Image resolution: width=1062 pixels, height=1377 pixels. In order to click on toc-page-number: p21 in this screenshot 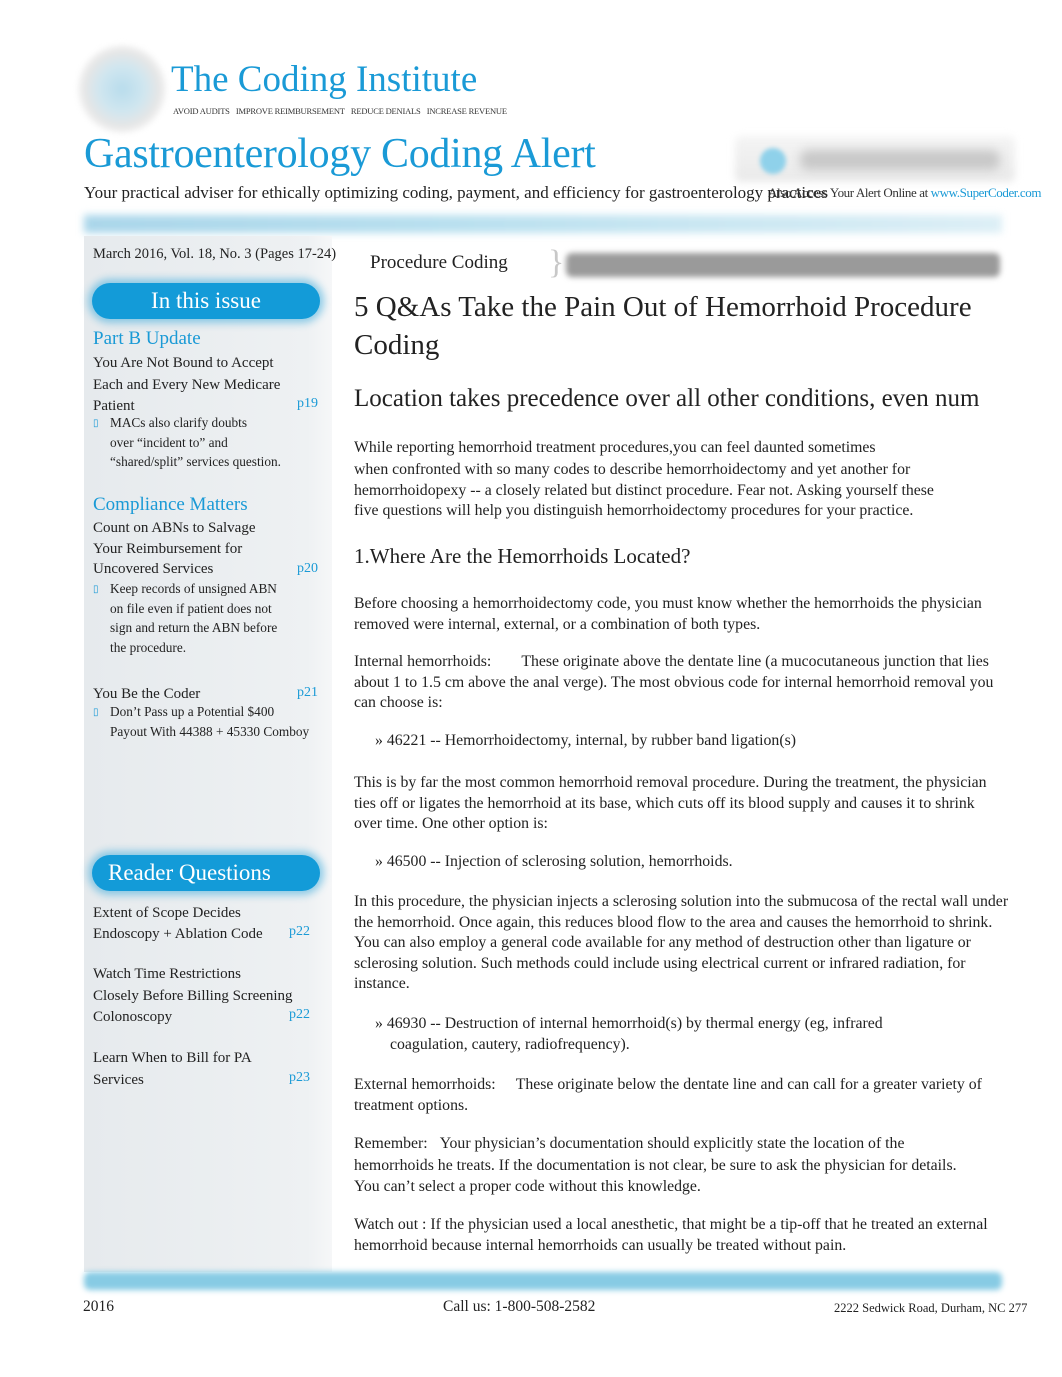, I will do `click(307, 693)`.